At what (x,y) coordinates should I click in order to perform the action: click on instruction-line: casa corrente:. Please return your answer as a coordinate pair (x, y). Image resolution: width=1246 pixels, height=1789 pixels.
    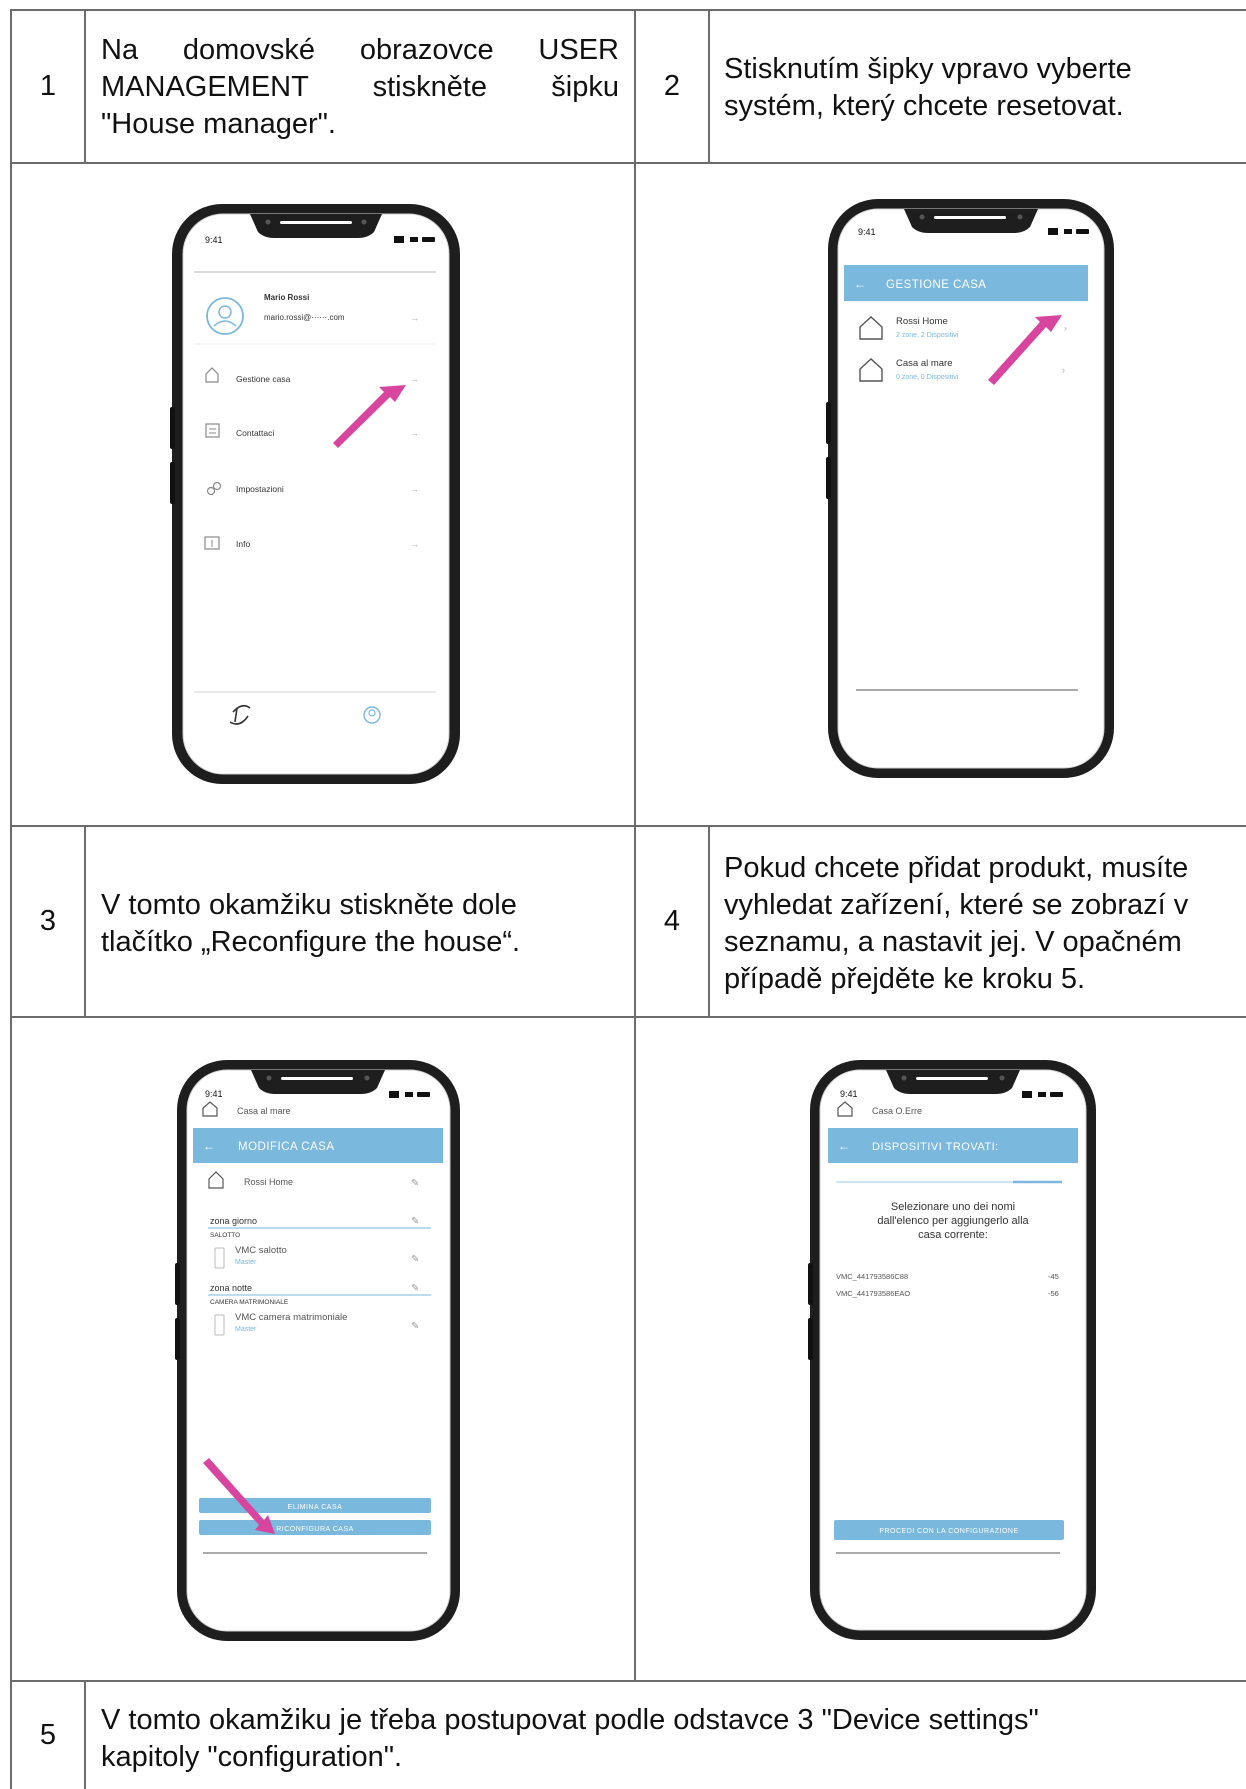
    Looking at the image, I should click on (953, 1235).